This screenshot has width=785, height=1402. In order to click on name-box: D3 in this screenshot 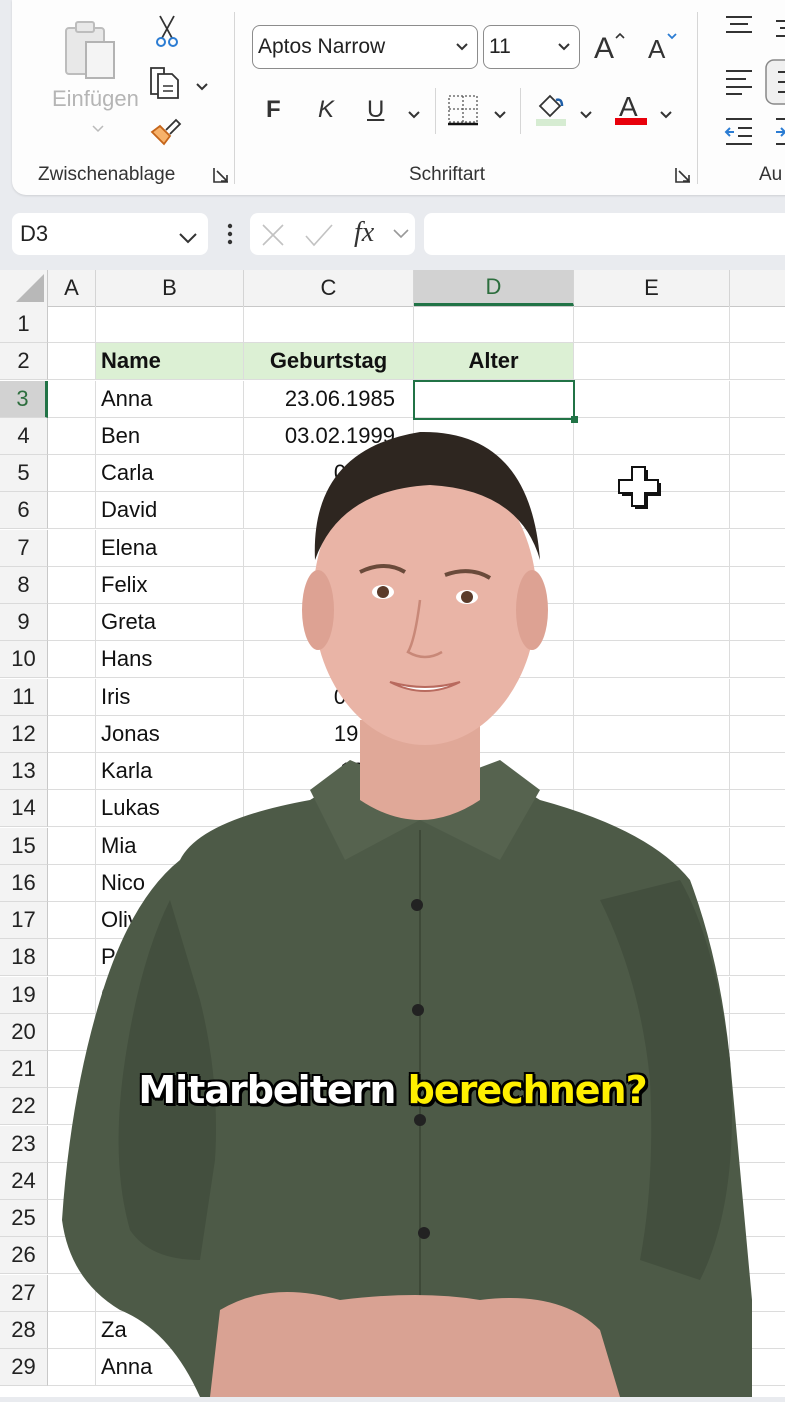, I will do `click(110, 234)`.